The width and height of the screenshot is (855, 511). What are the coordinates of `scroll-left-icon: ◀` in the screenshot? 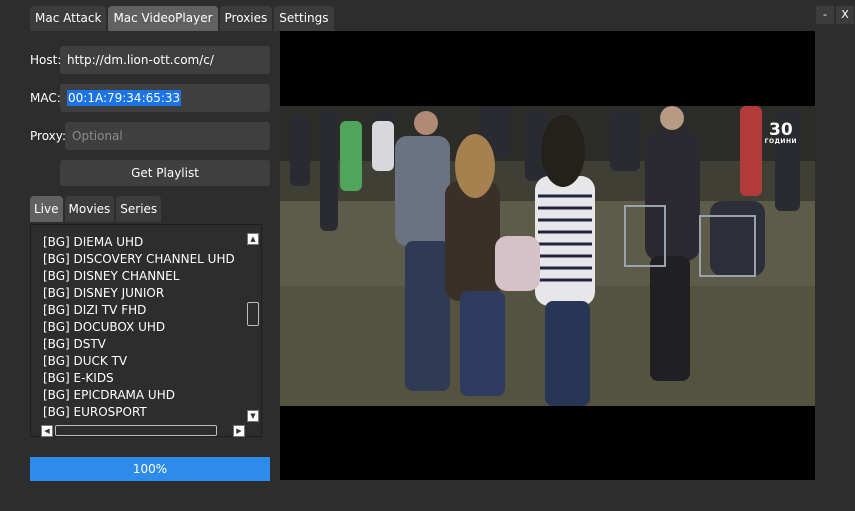 It's located at (47, 431).